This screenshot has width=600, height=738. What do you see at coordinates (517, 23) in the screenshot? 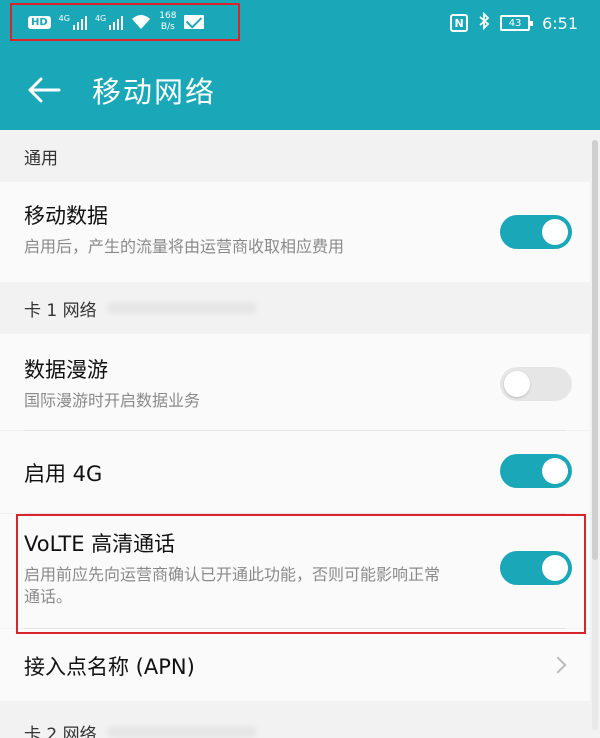
I see `battery-icon: 43` at bounding box center [517, 23].